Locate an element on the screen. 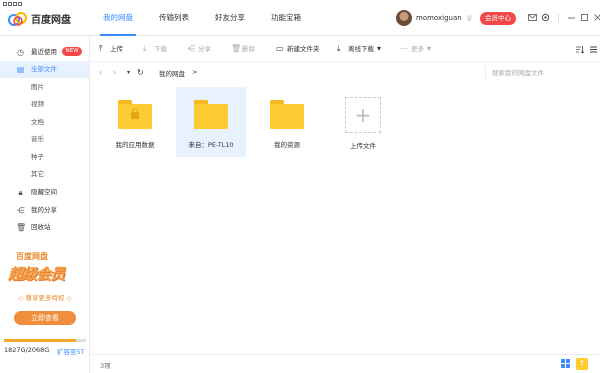  user-info: momoxiguan ♛ is located at coordinates (435, 18).